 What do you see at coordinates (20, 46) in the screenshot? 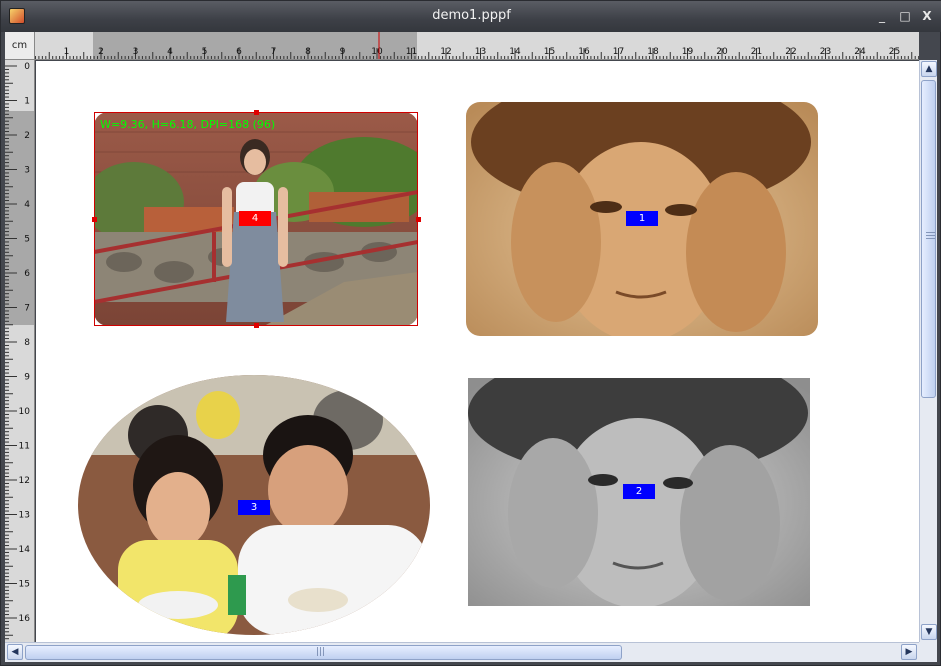
I see `ruler-unit-label: cm` at bounding box center [20, 46].